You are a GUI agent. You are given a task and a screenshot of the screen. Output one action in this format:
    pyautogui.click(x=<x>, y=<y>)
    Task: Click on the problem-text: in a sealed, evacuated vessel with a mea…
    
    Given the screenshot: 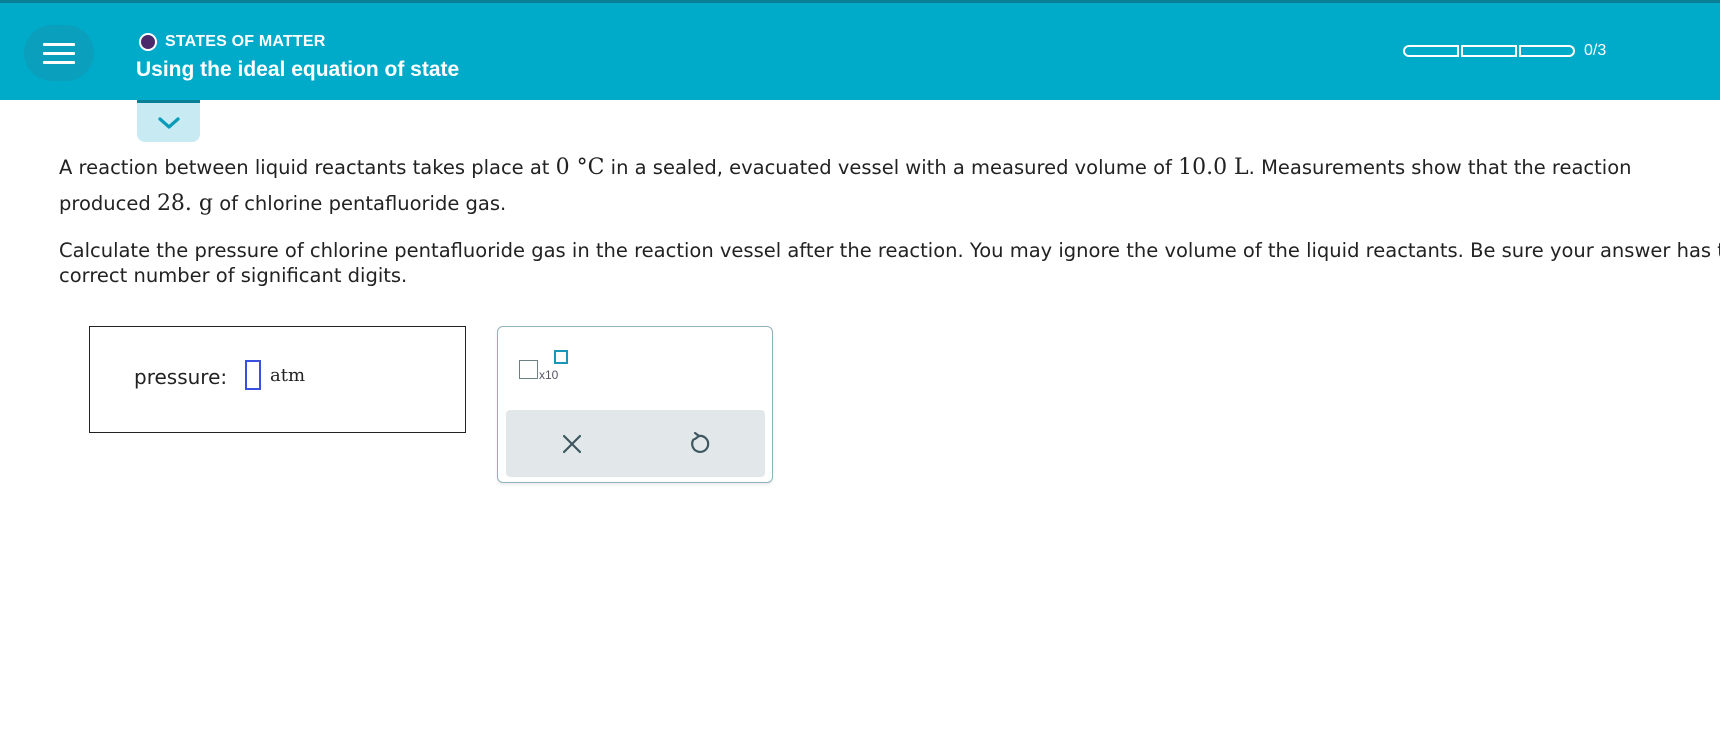 What is the action you would take?
    pyautogui.click(x=891, y=167)
    